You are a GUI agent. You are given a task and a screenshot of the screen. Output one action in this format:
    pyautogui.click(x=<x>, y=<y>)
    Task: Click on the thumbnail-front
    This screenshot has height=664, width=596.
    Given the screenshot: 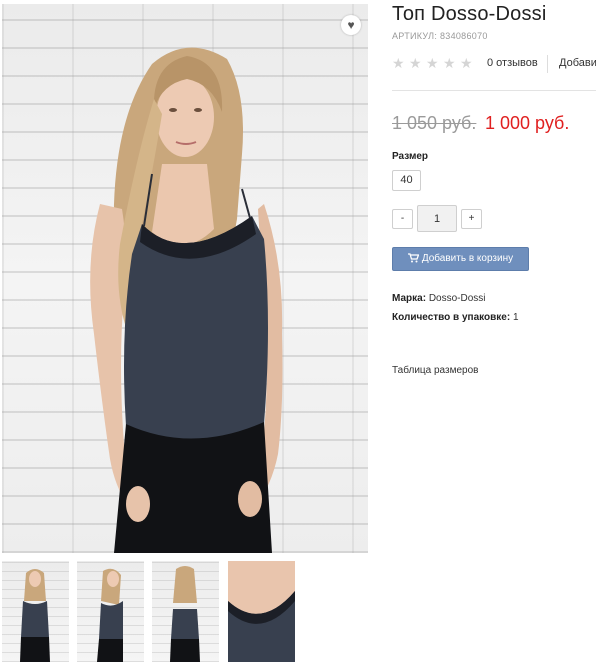 What is the action you would take?
    pyautogui.click(x=35, y=611)
    